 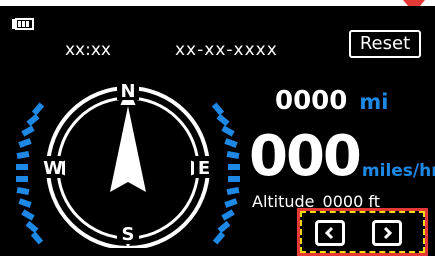 I want to click on distance-value: 0000, so click(x=311, y=101).